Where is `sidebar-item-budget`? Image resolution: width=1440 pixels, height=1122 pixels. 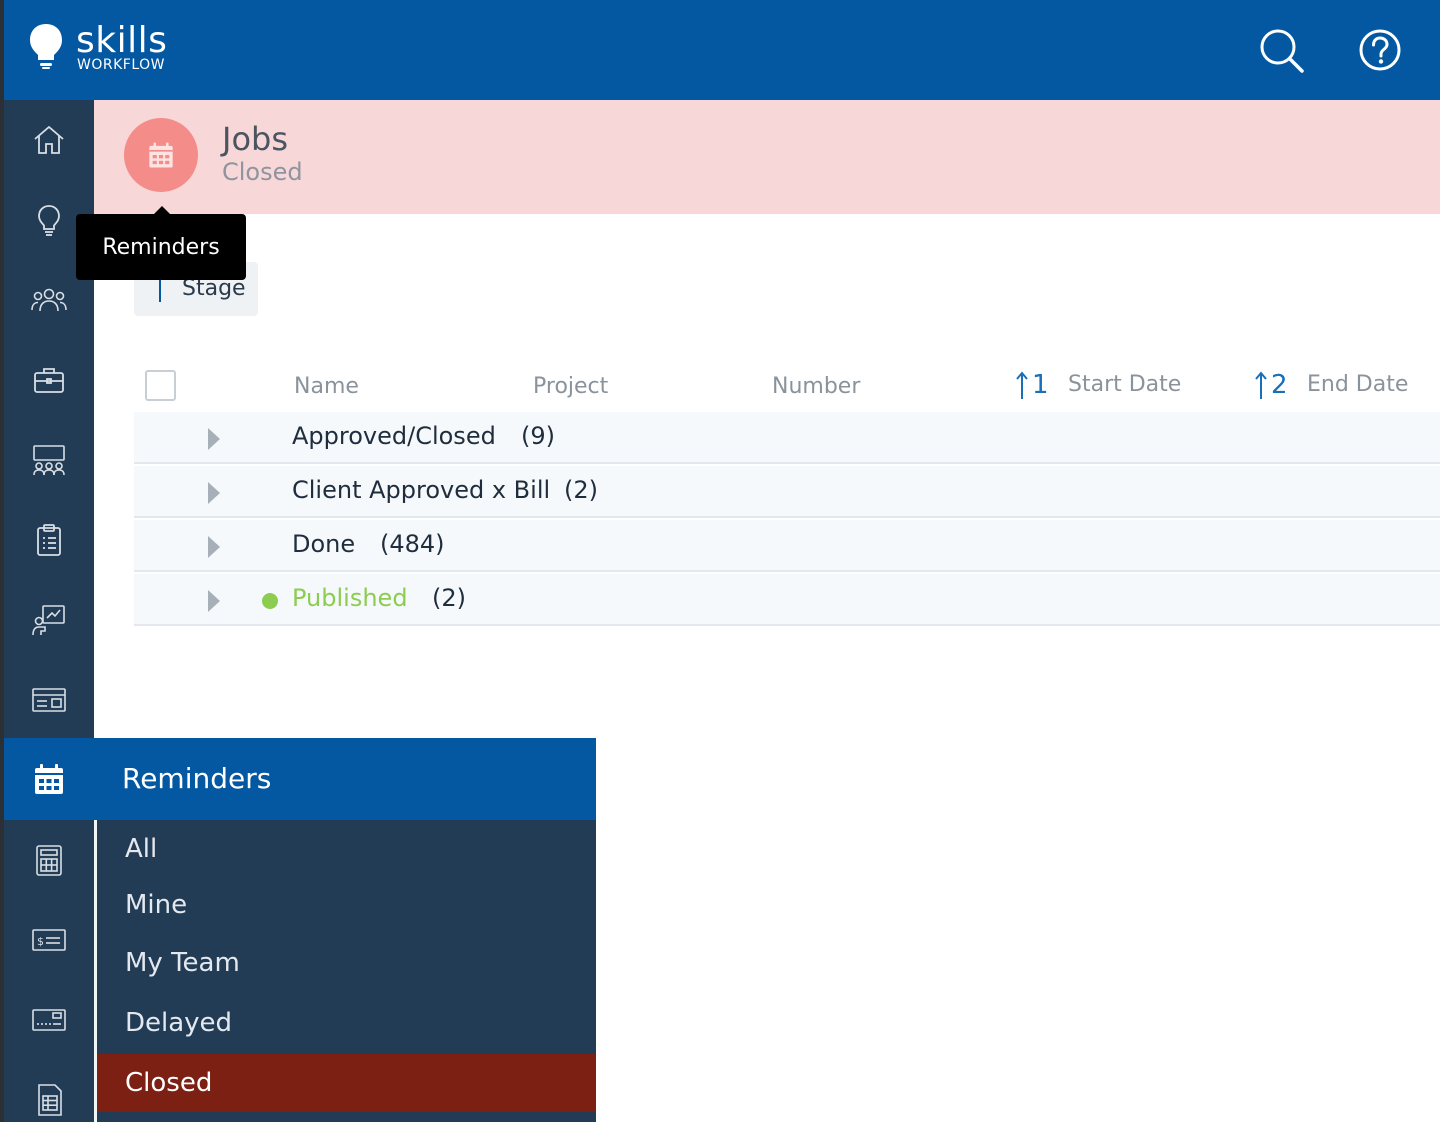 sidebar-item-budget is located at coordinates (49, 860).